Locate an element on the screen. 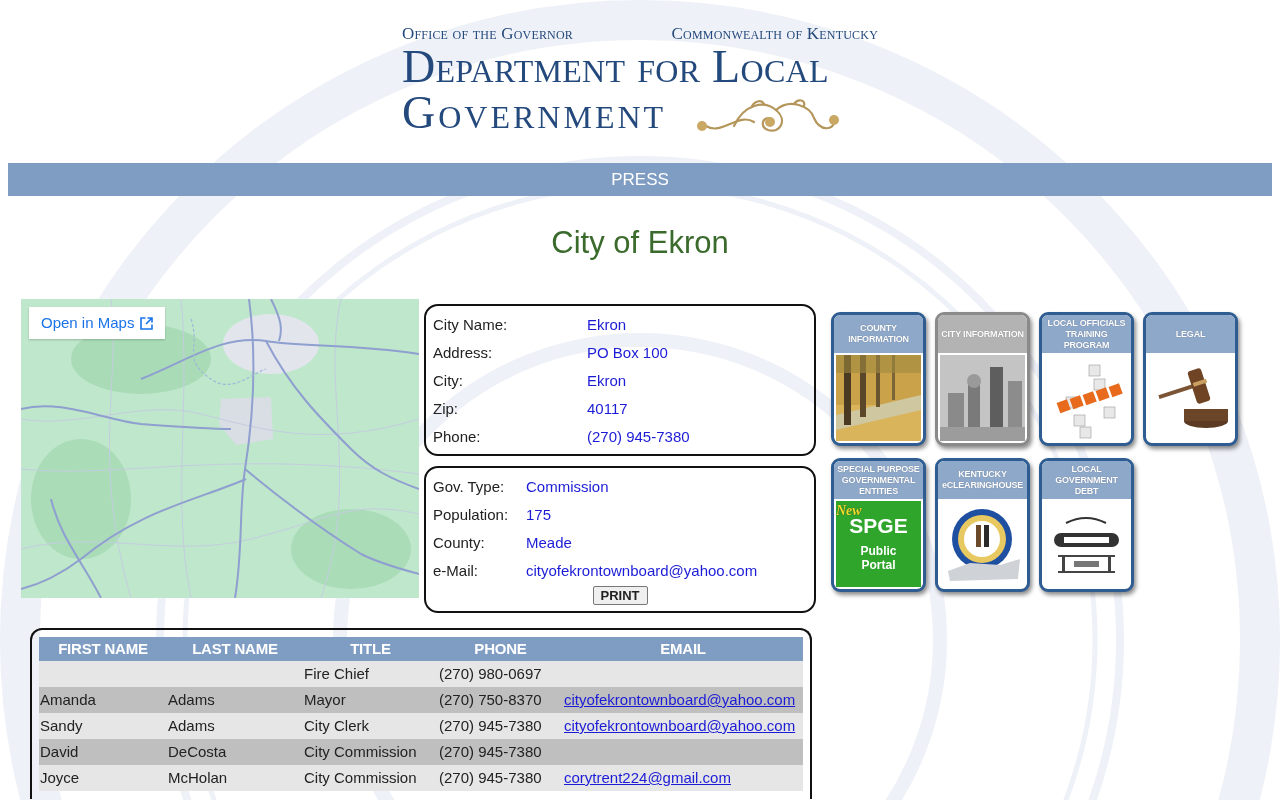 This screenshot has height=800, width=1280. table-cell: David is located at coordinates (103, 752).